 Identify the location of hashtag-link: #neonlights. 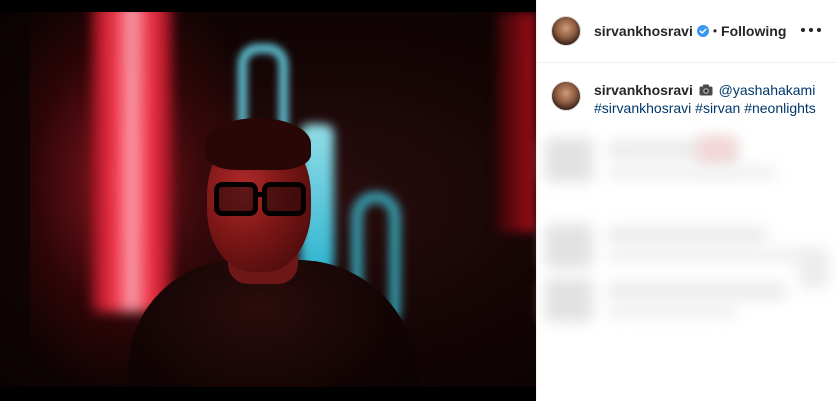
(780, 108).